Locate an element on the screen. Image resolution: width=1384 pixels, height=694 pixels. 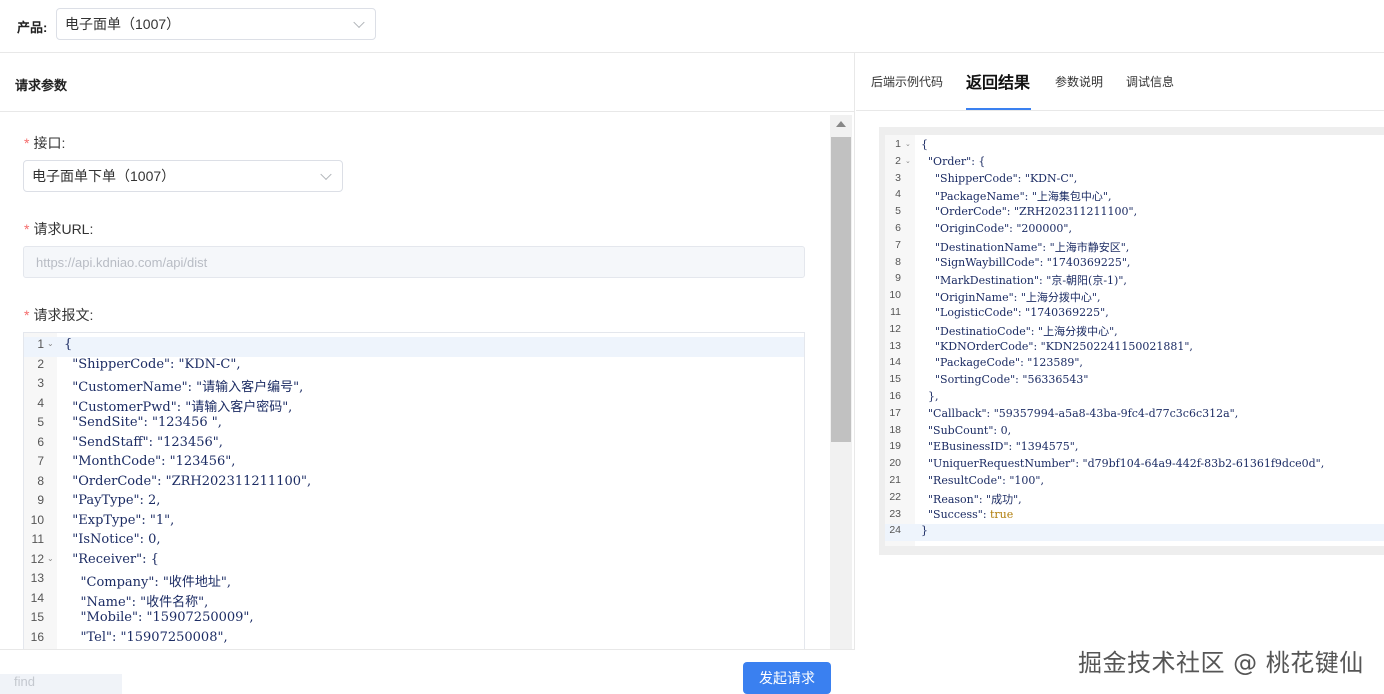
line-number: 6 is located at coordinates (898, 228).